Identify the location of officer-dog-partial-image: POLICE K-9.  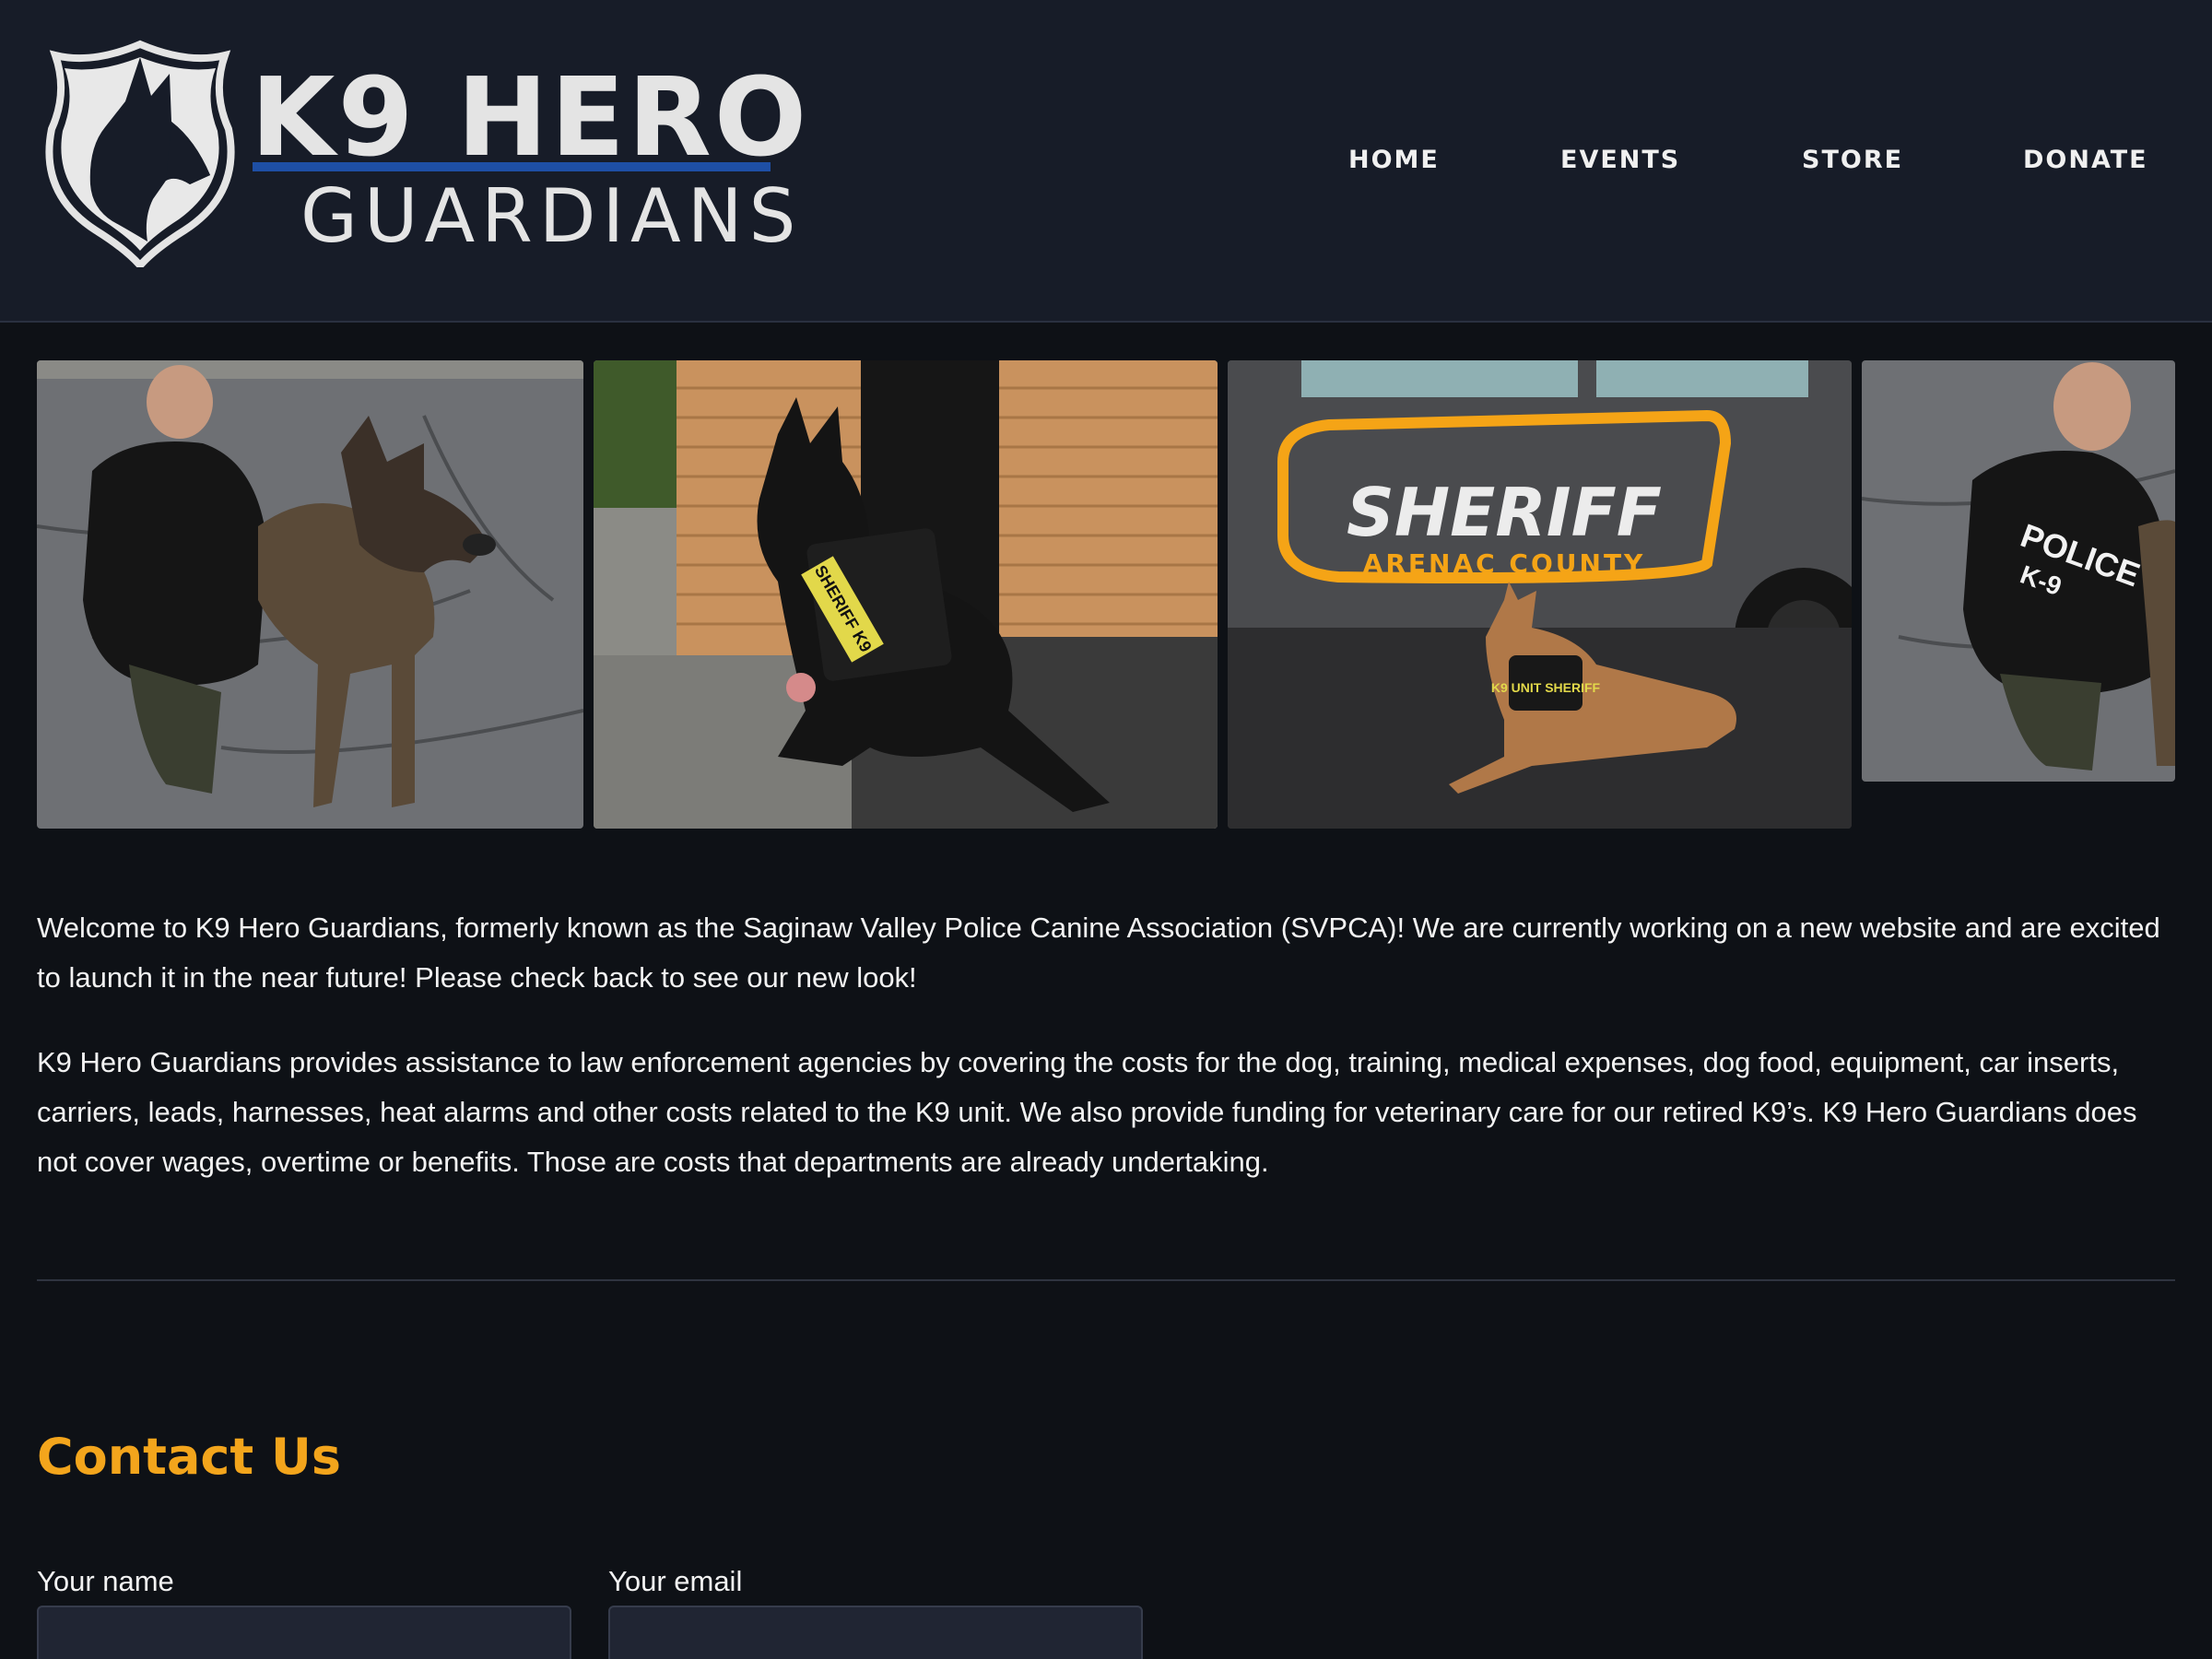
(2018, 571).